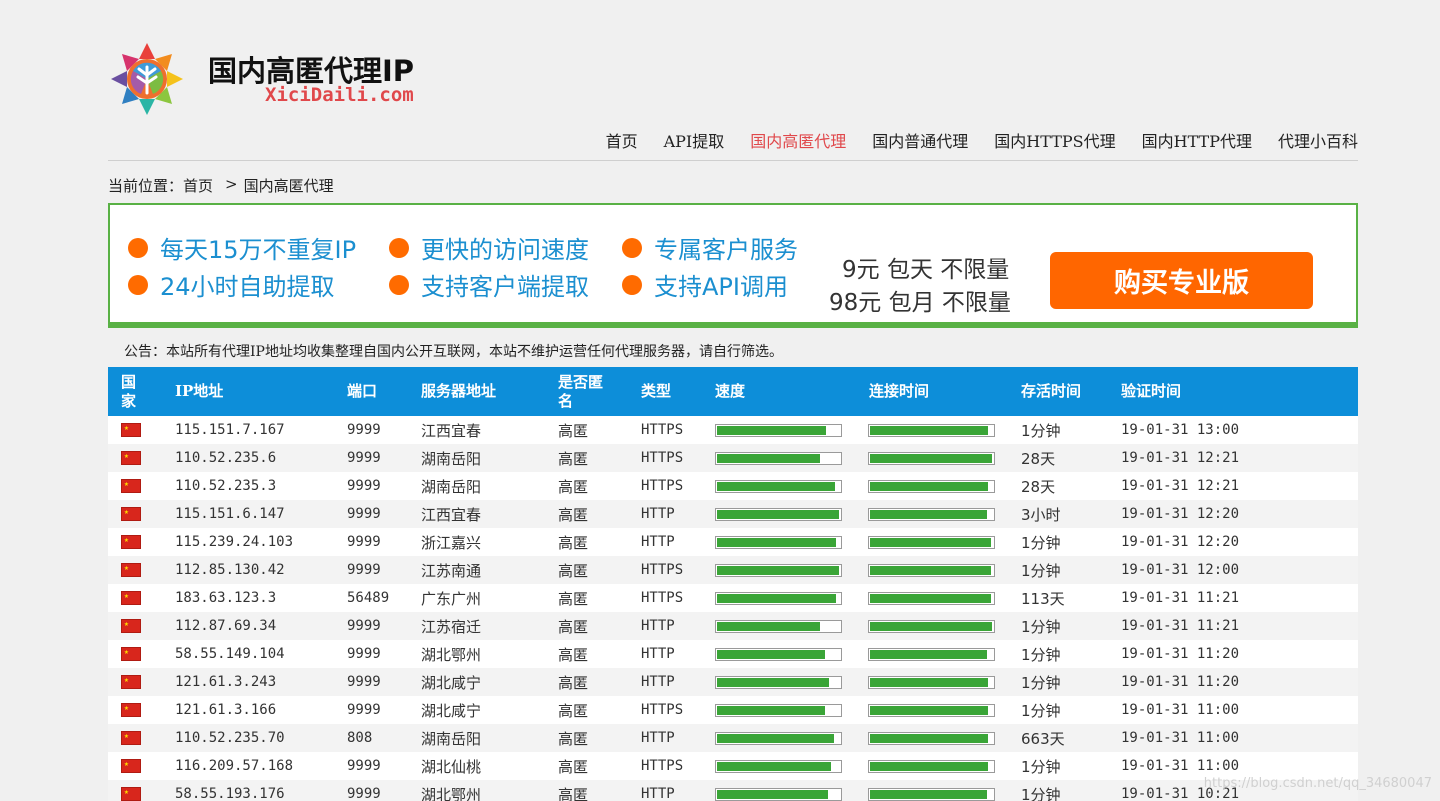 Image resolution: width=1440 pixels, height=801 pixels. I want to click on feature-item: 专属客户服务, so click(710, 247).